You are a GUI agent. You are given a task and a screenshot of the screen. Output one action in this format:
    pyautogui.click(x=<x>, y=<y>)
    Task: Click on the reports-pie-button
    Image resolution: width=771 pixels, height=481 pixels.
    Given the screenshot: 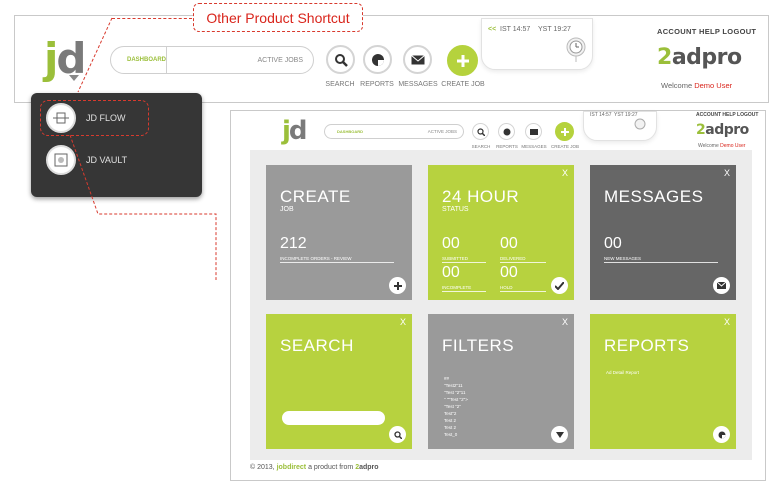 What is the action you would take?
    pyautogui.click(x=721, y=434)
    